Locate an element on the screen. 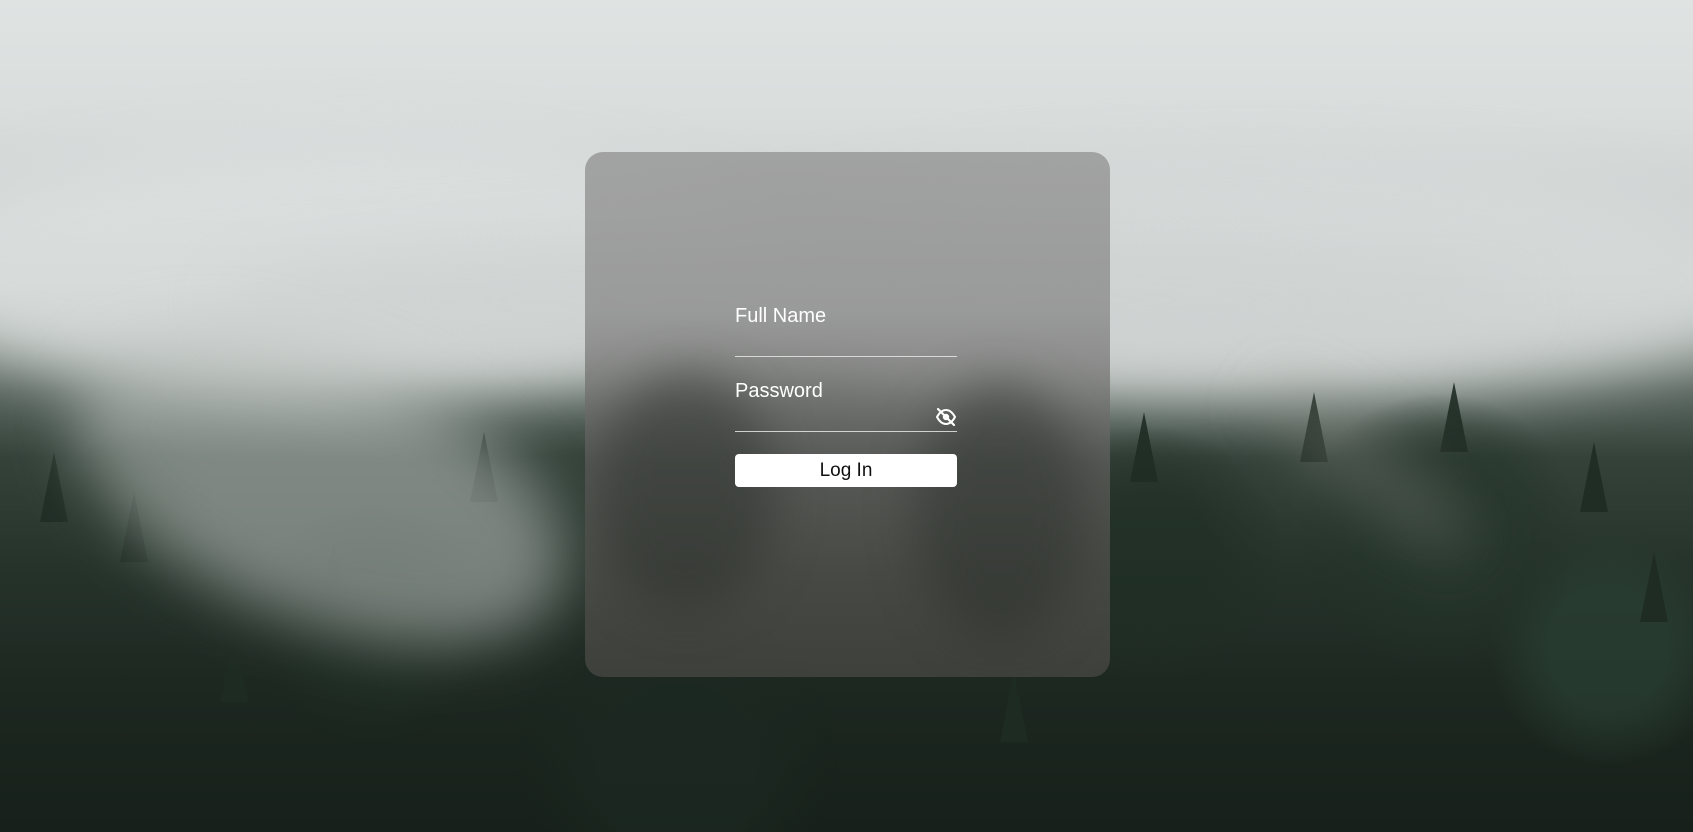  password-label: Password is located at coordinates (779, 391).